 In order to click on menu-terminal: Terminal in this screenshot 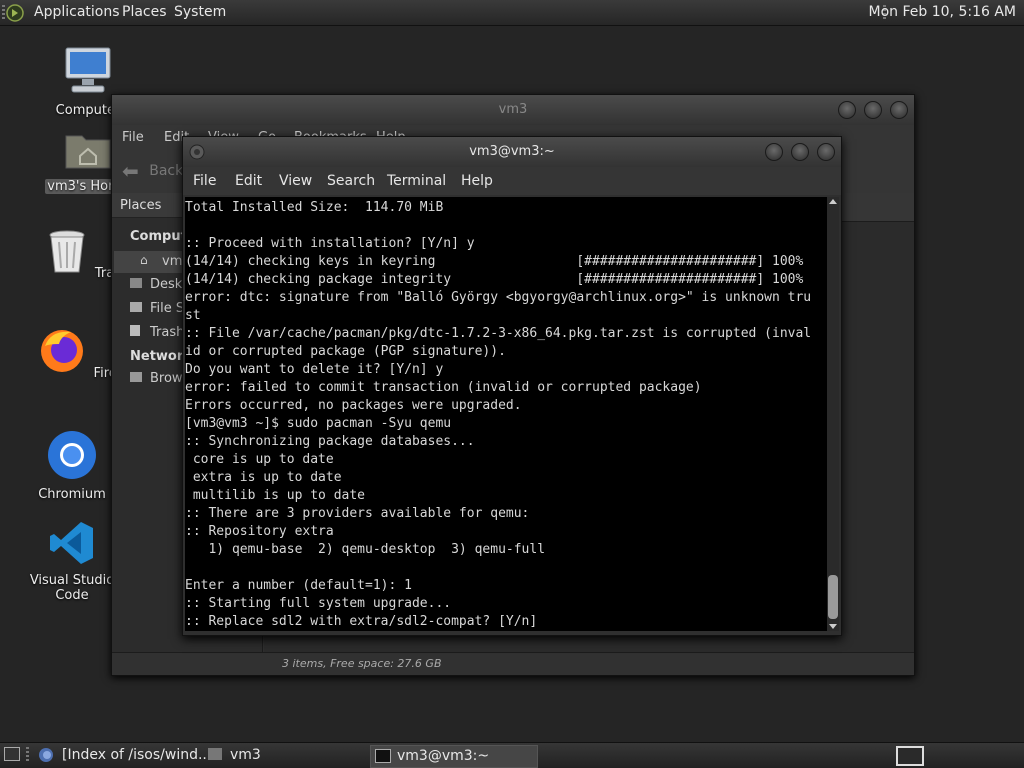, I will do `click(416, 181)`.